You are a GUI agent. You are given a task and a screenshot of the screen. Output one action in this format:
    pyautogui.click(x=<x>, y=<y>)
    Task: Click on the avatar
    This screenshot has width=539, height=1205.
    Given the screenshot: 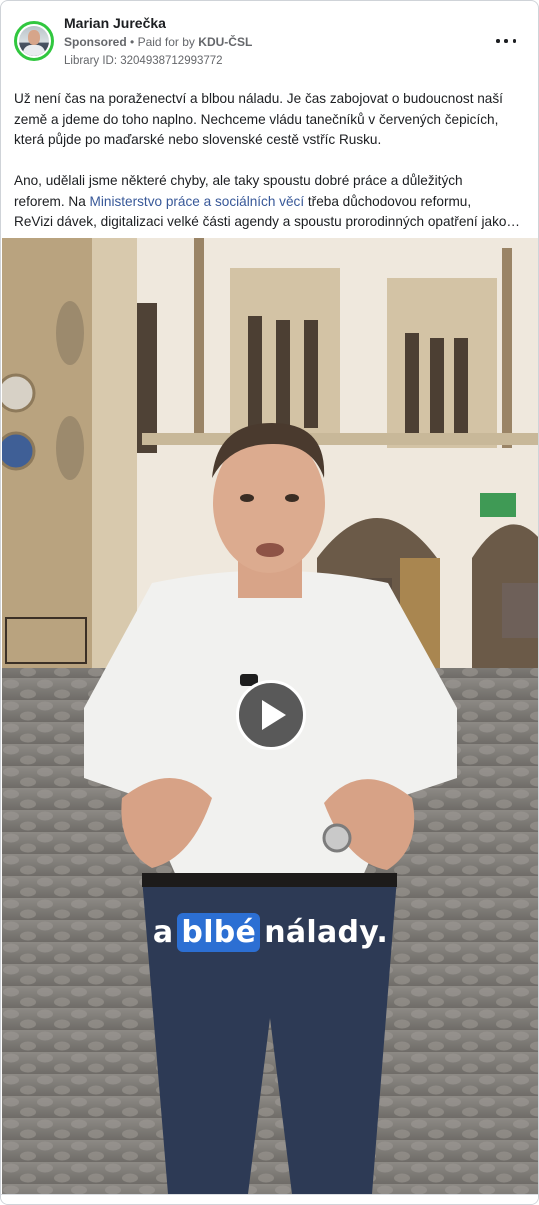 What is the action you would take?
    pyautogui.click(x=34, y=41)
    